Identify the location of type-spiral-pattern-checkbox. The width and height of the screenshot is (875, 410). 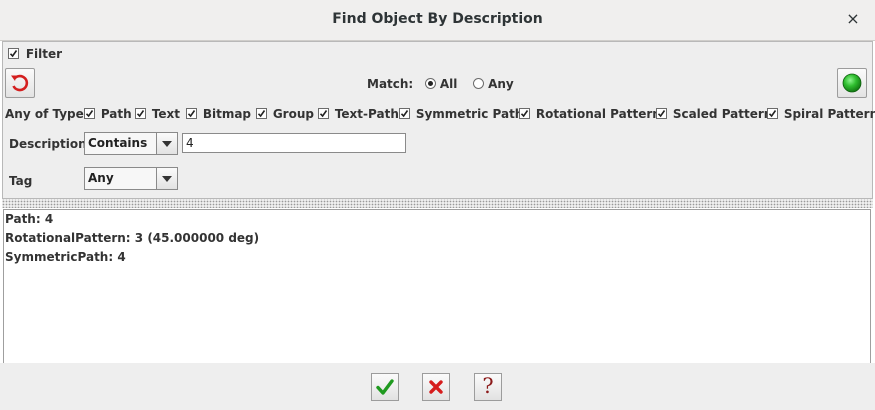
(772, 113).